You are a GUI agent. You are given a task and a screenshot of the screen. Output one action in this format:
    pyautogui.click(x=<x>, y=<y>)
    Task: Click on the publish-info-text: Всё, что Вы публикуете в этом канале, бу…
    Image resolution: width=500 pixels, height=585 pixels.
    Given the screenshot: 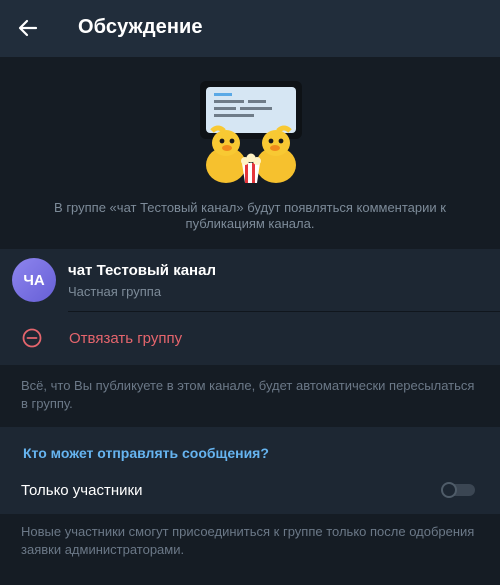 What is the action you would take?
    pyautogui.click(x=248, y=394)
    